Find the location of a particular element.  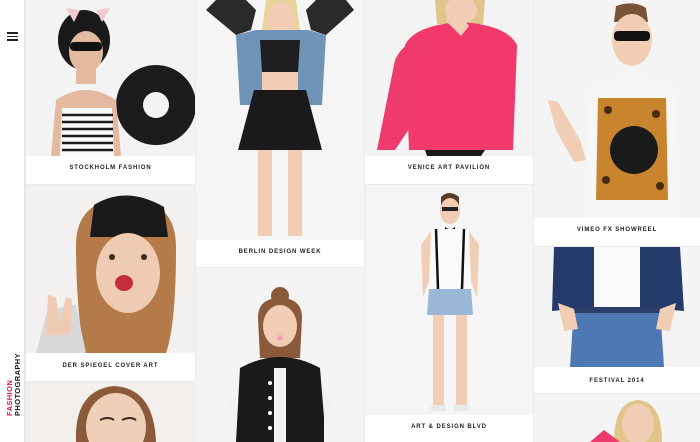

hamburger-icon is located at coordinates (12, 36).